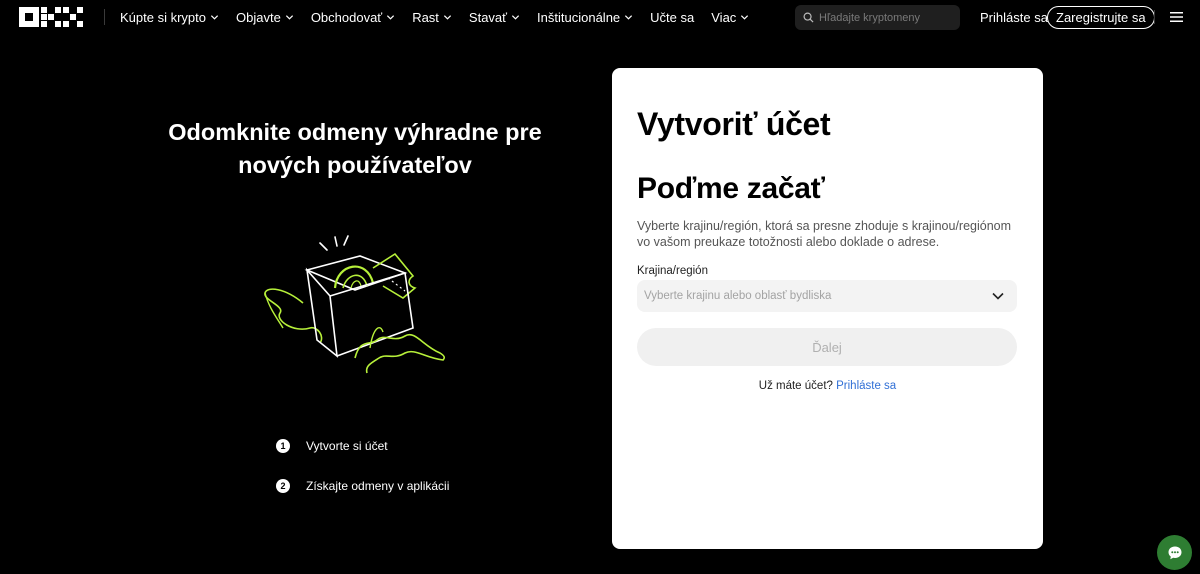  Describe the element at coordinates (488, 17) in the screenshot. I see `nav-menu-label: Stavať` at that location.